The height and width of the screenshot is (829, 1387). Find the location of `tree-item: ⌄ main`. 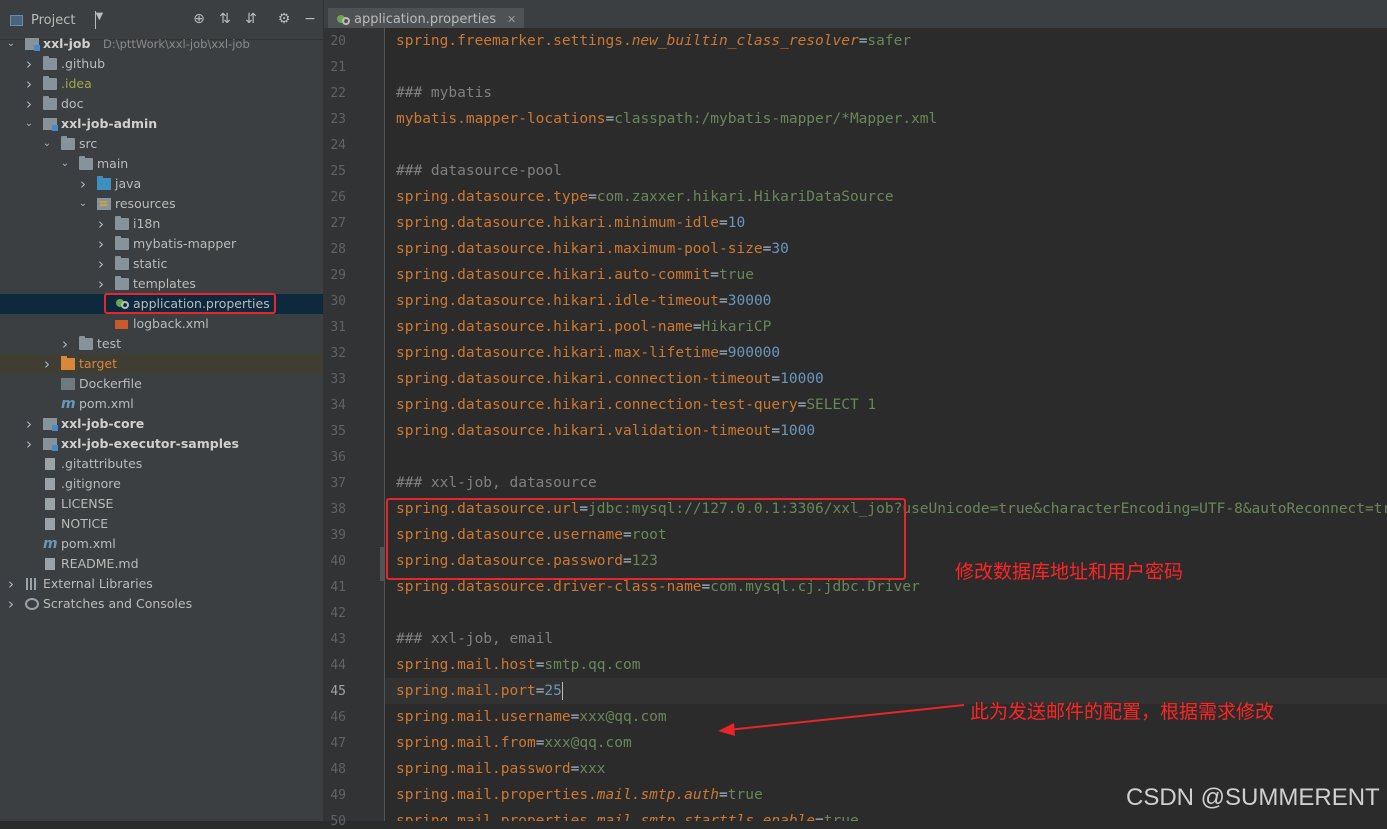

tree-item: ⌄ main is located at coordinates (161, 164).